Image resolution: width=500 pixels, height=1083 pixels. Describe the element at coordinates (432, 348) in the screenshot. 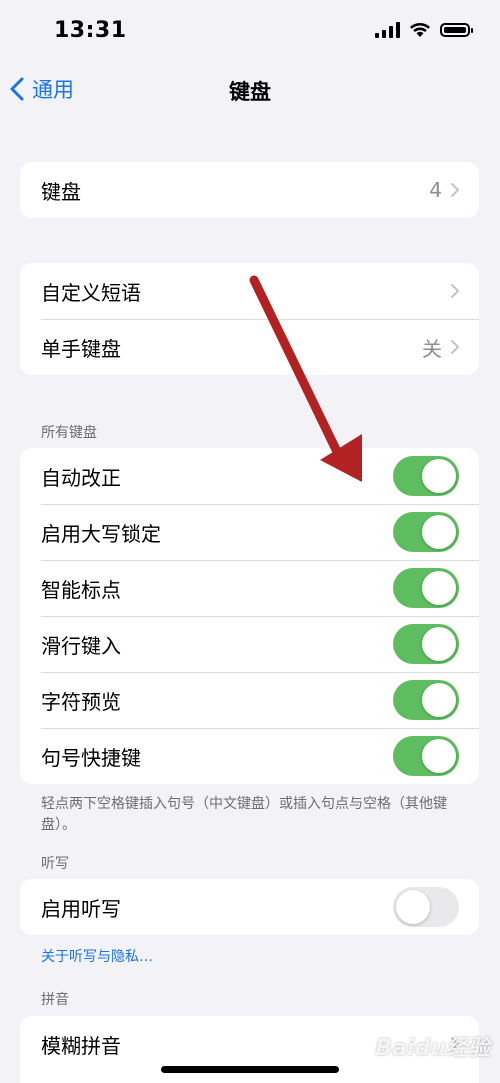

I see `one-handed-keyboard-value: 关` at that location.